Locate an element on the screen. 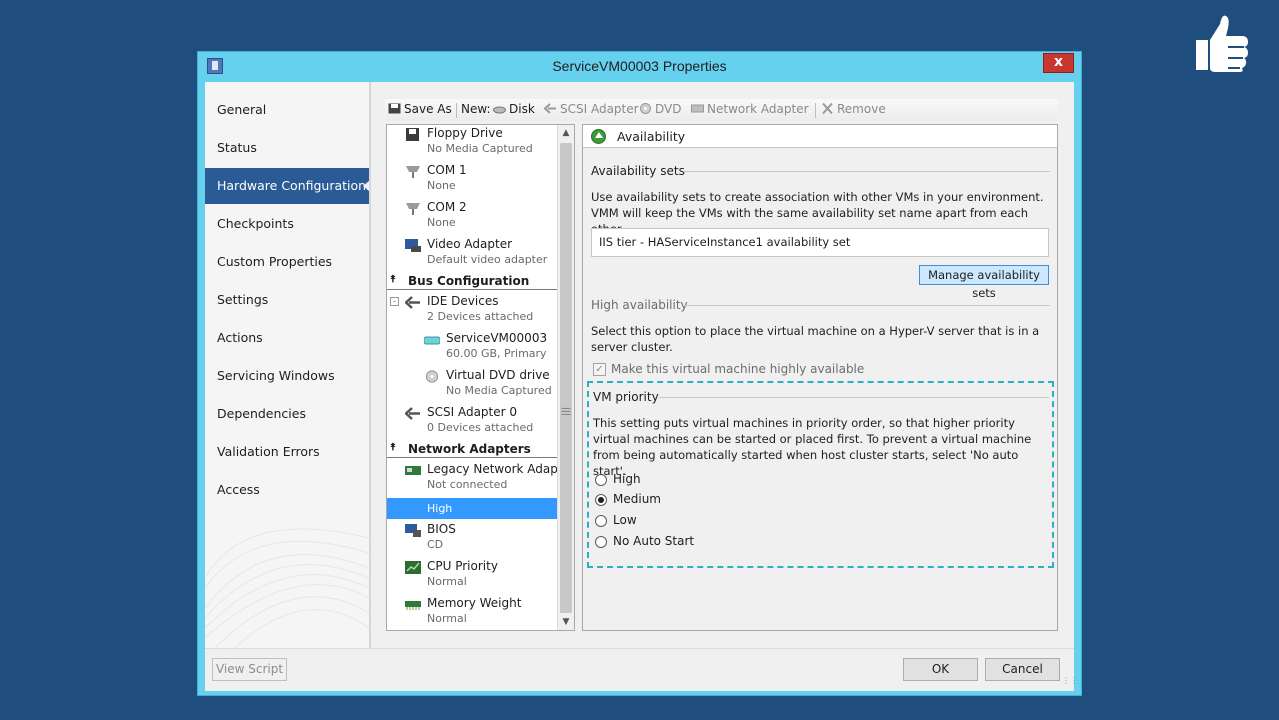 The image size is (1279, 720). nav-item-actions: Actions is located at coordinates (287, 338).